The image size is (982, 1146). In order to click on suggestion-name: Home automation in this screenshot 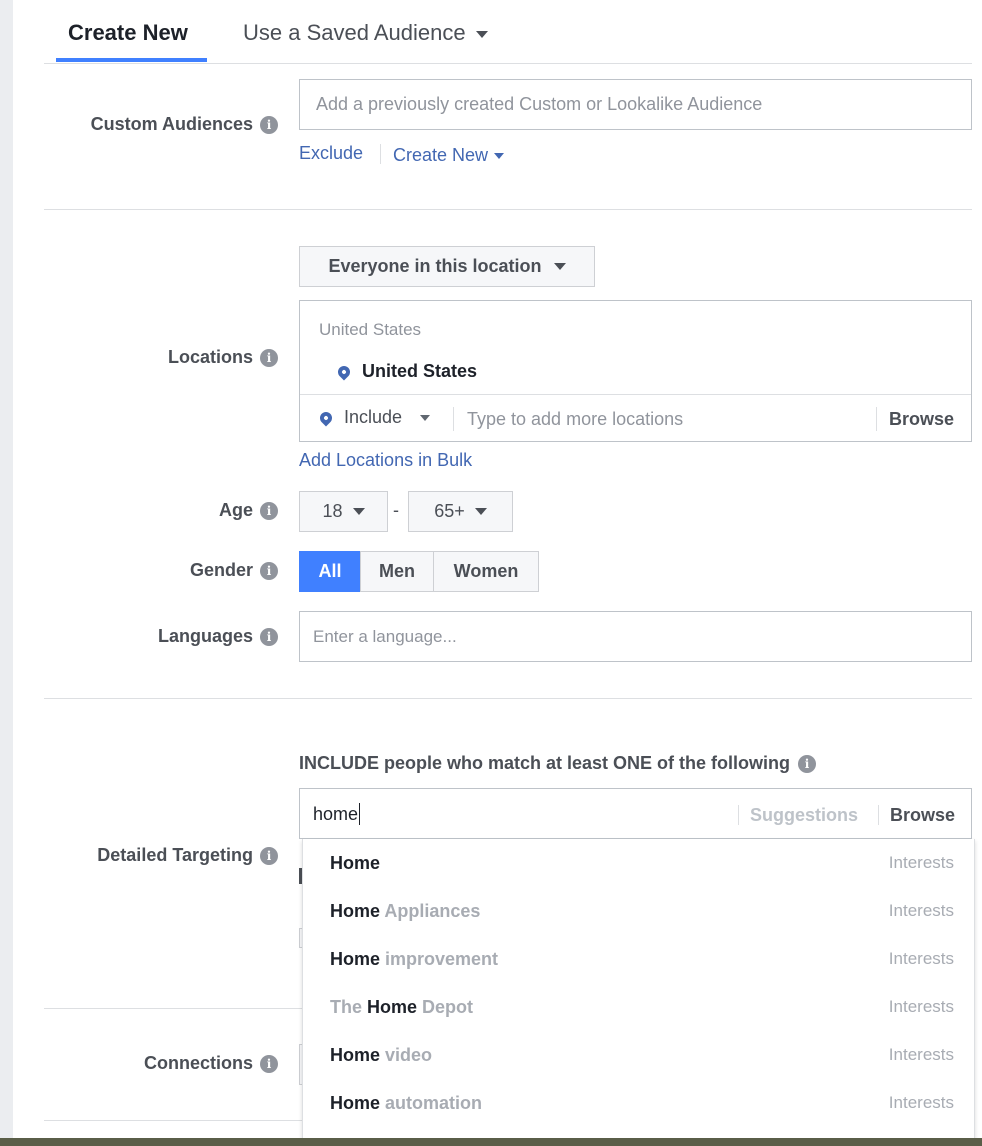, I will do `click(406, 1103)`.